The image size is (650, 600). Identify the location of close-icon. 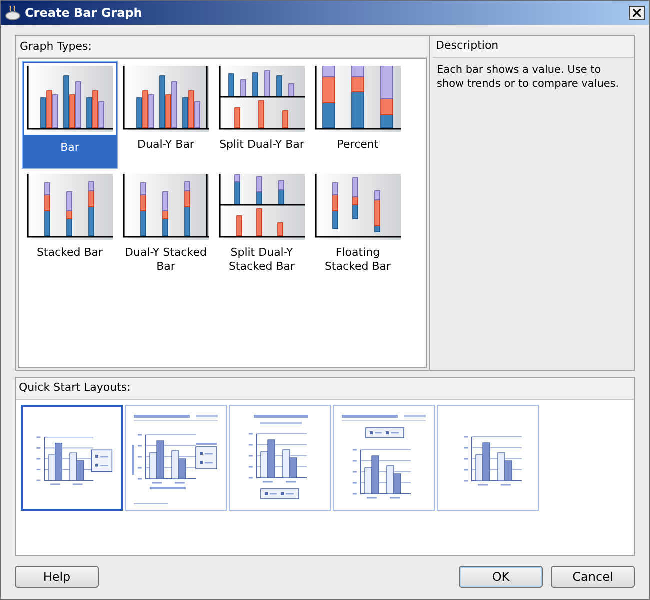
(637, 13).